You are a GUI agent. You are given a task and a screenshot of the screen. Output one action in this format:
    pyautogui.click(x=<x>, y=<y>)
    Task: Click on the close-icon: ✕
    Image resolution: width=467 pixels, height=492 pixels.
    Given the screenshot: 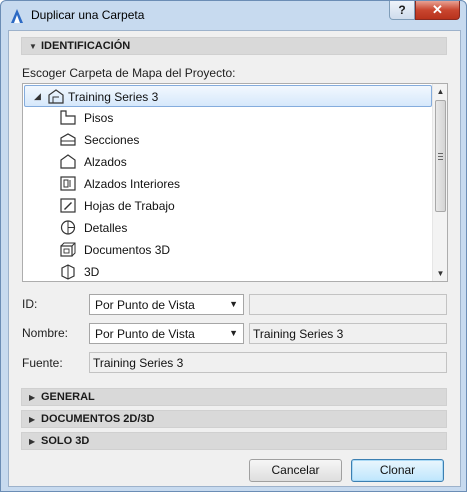 What is the action you would take?
    pyautogui.click(x=437, y=9)
    